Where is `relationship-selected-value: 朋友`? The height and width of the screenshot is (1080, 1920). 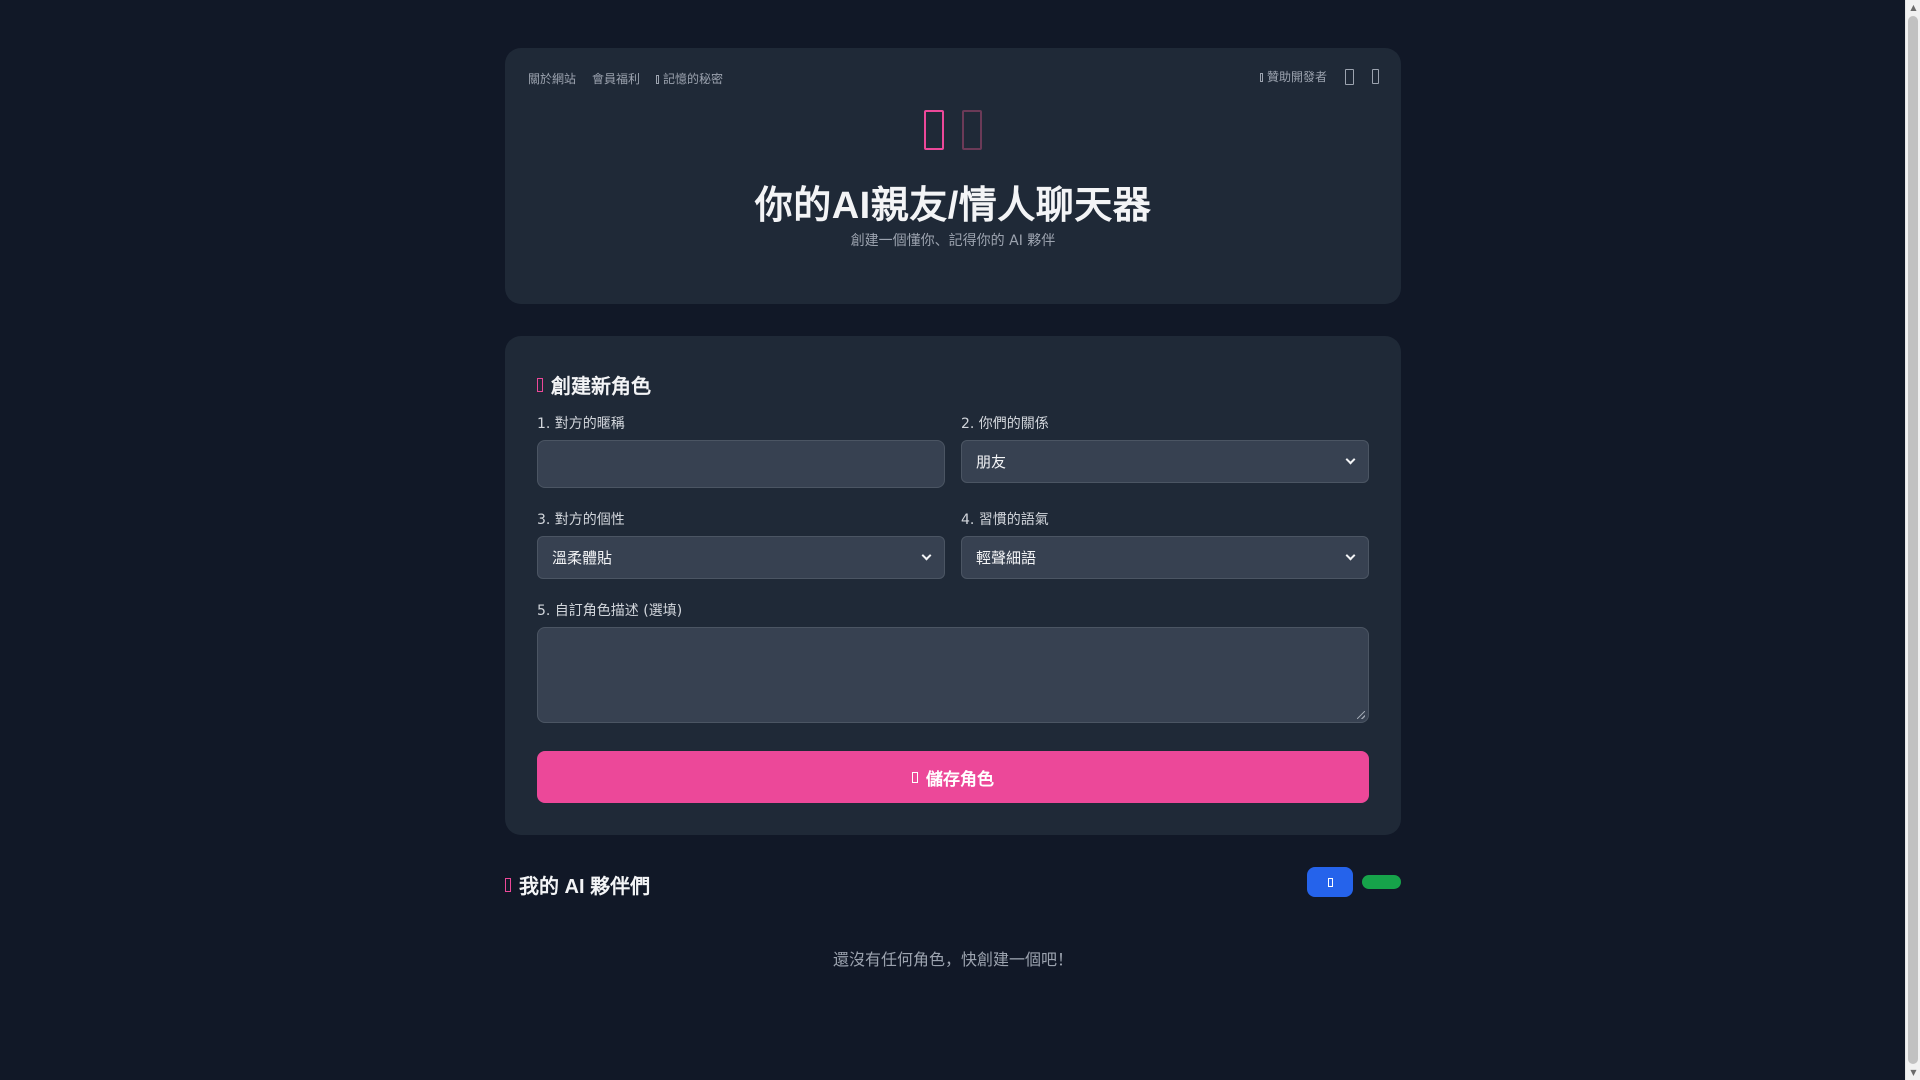
relationship-selected-value: 朋友 is located at coordinates (991, 462).